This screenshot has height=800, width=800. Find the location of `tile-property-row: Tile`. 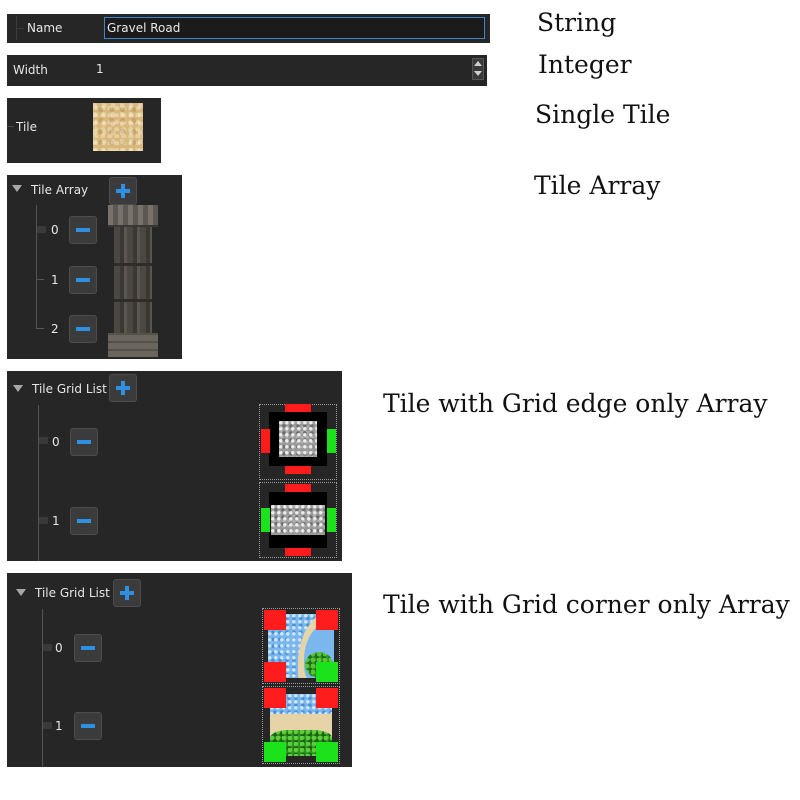

tile-property-row: Tile is located at coordinates (84, 130).